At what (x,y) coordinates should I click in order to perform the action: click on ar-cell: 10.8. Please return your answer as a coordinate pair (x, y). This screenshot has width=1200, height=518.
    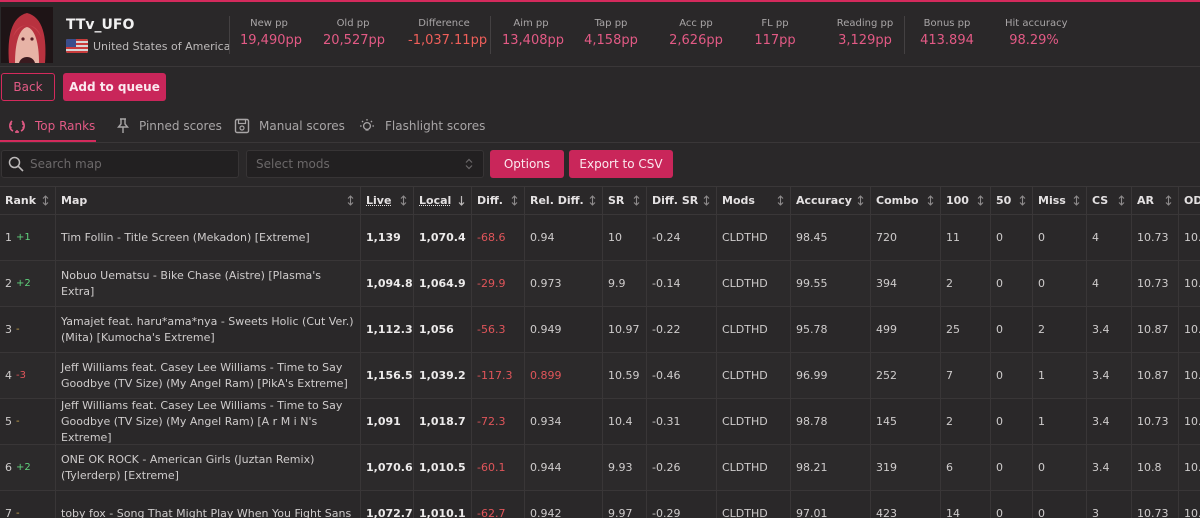
    Looking at the image, I should click on (1154, 467).